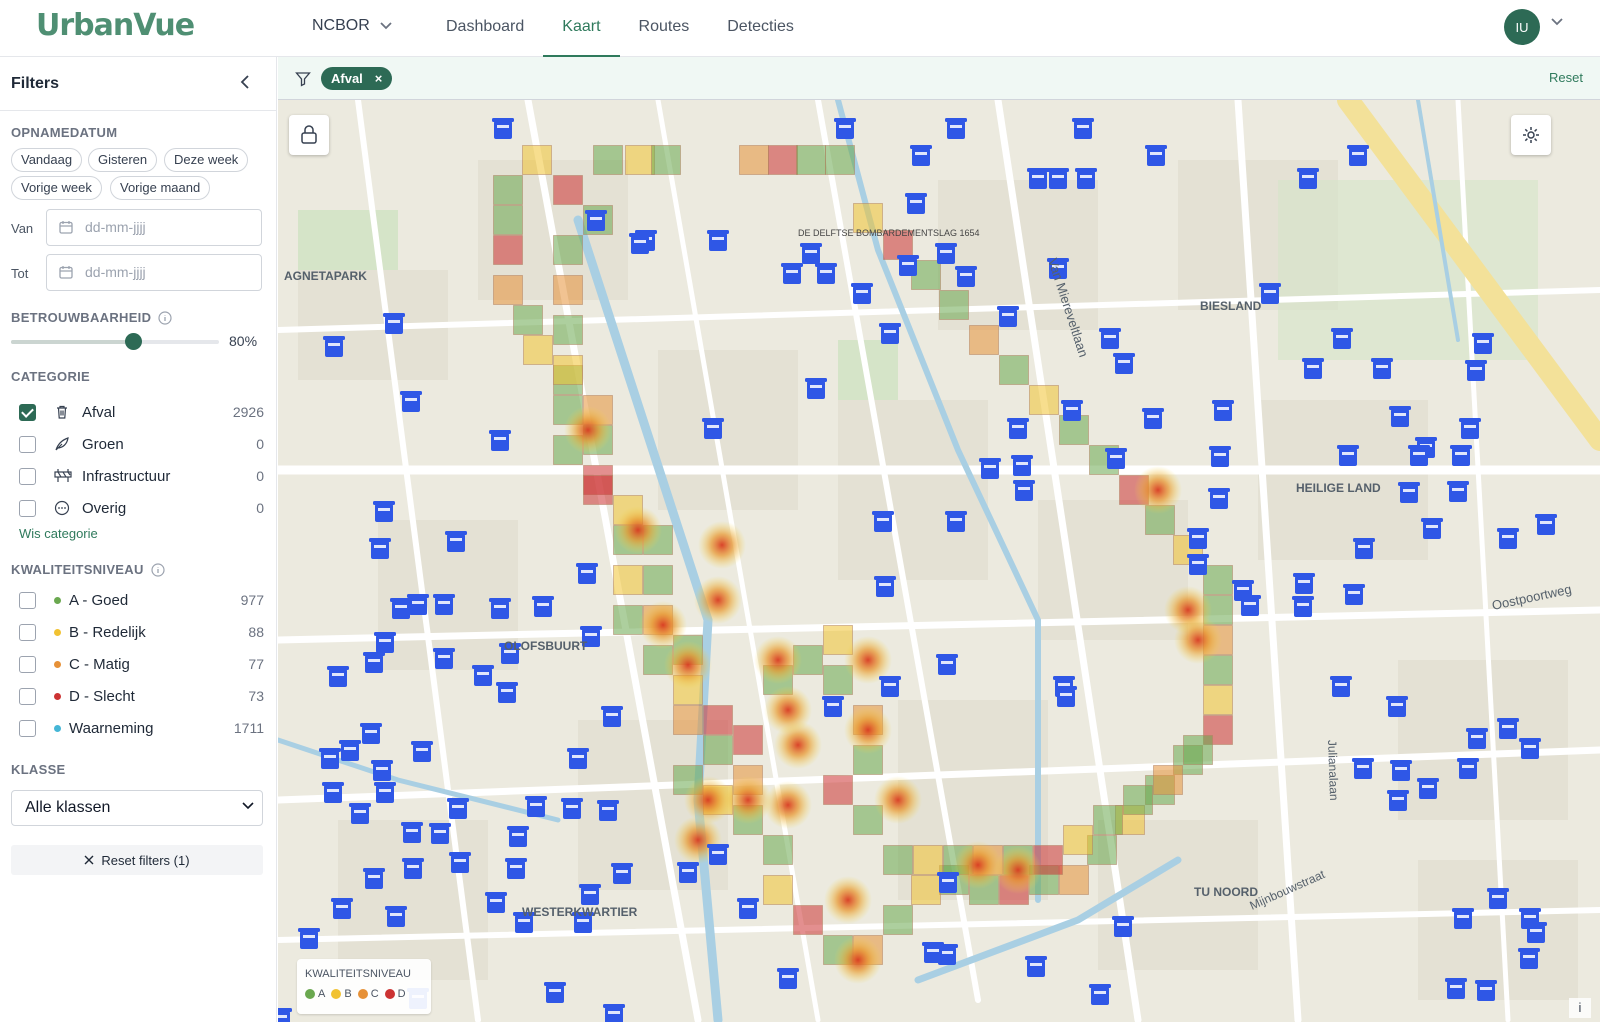 This screenshot has height=1022, width=1600. What do you see at coordinates (245, 82) in the screenshot?
I see `collapse-sidebar-icon` at bounding box center [245, 82].